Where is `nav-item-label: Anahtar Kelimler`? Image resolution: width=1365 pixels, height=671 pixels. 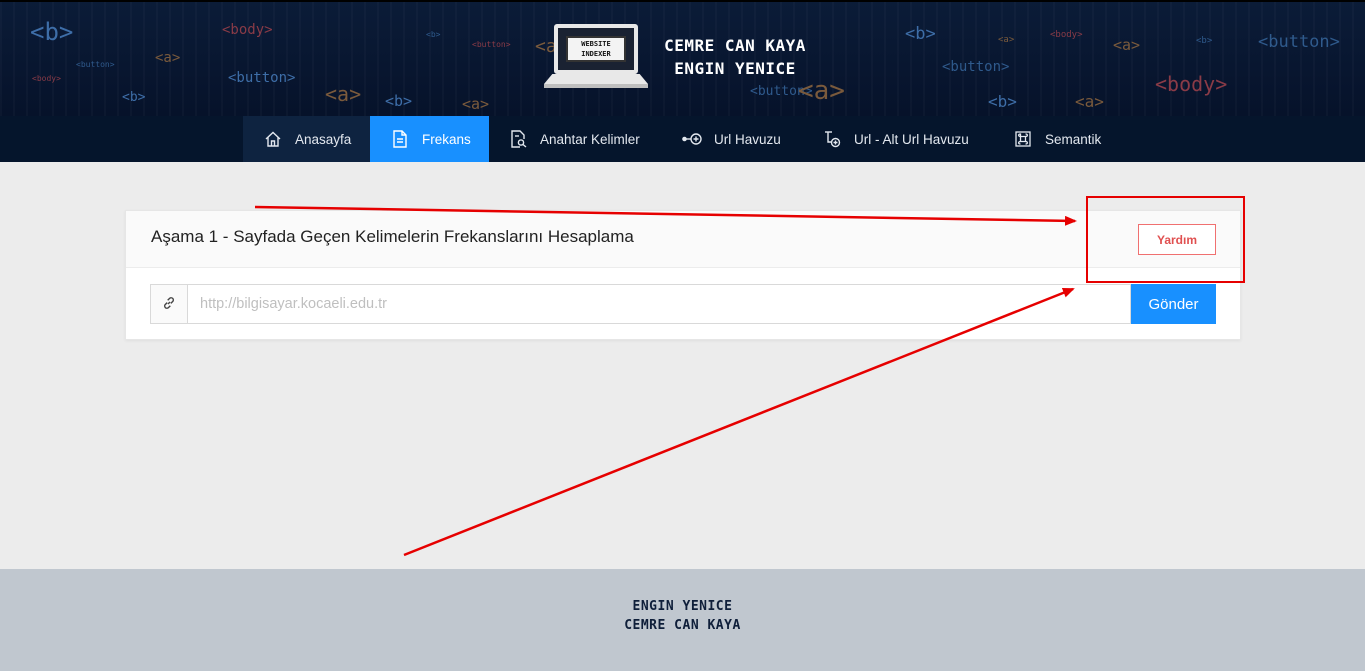
nav-item-label: Anahtar Kelimler is located at coordinates (590, 139).